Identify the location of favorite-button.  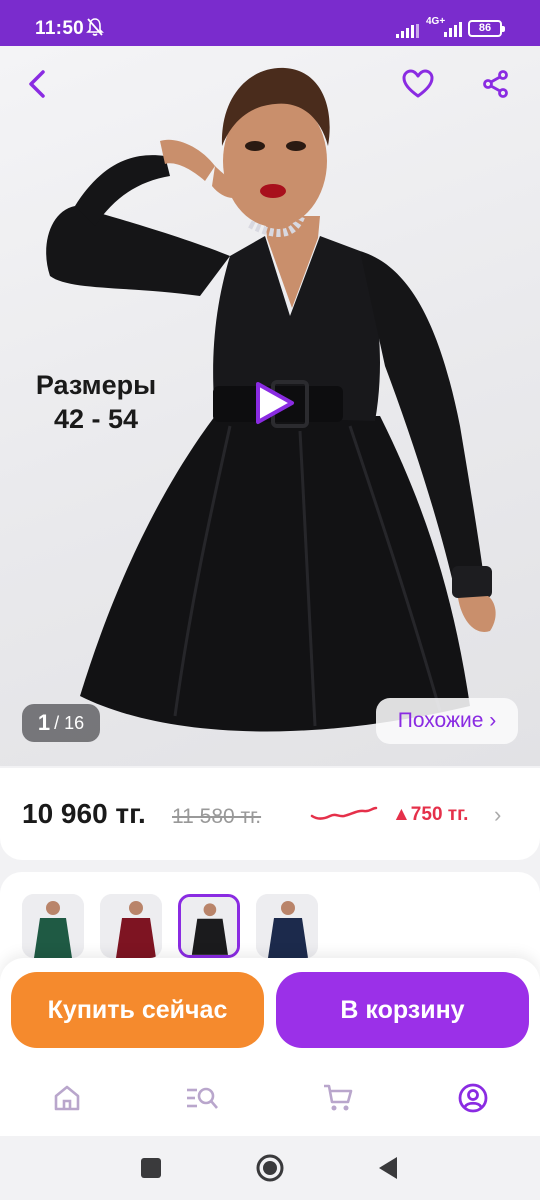
(418, 84).